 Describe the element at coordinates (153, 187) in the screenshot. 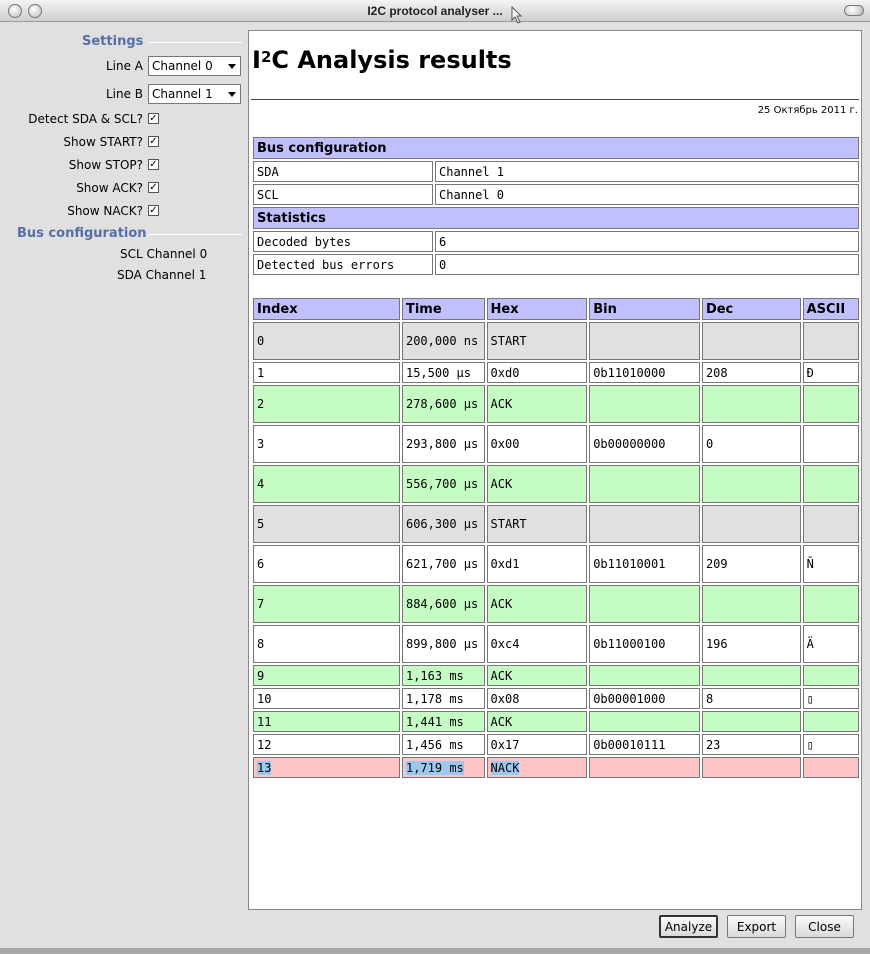

I see `show-ack-checkbox: ✓` at that location.